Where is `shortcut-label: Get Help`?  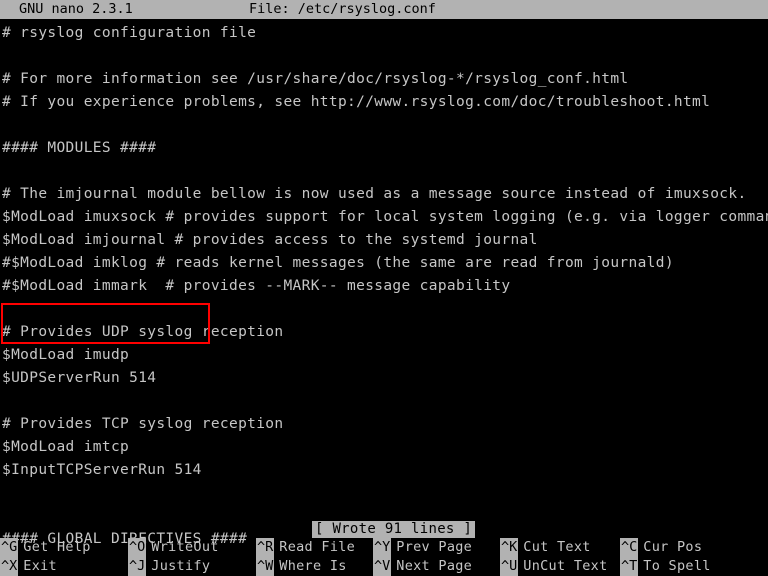
shortcut-label: Get Help is located at coordinates (57, 547).